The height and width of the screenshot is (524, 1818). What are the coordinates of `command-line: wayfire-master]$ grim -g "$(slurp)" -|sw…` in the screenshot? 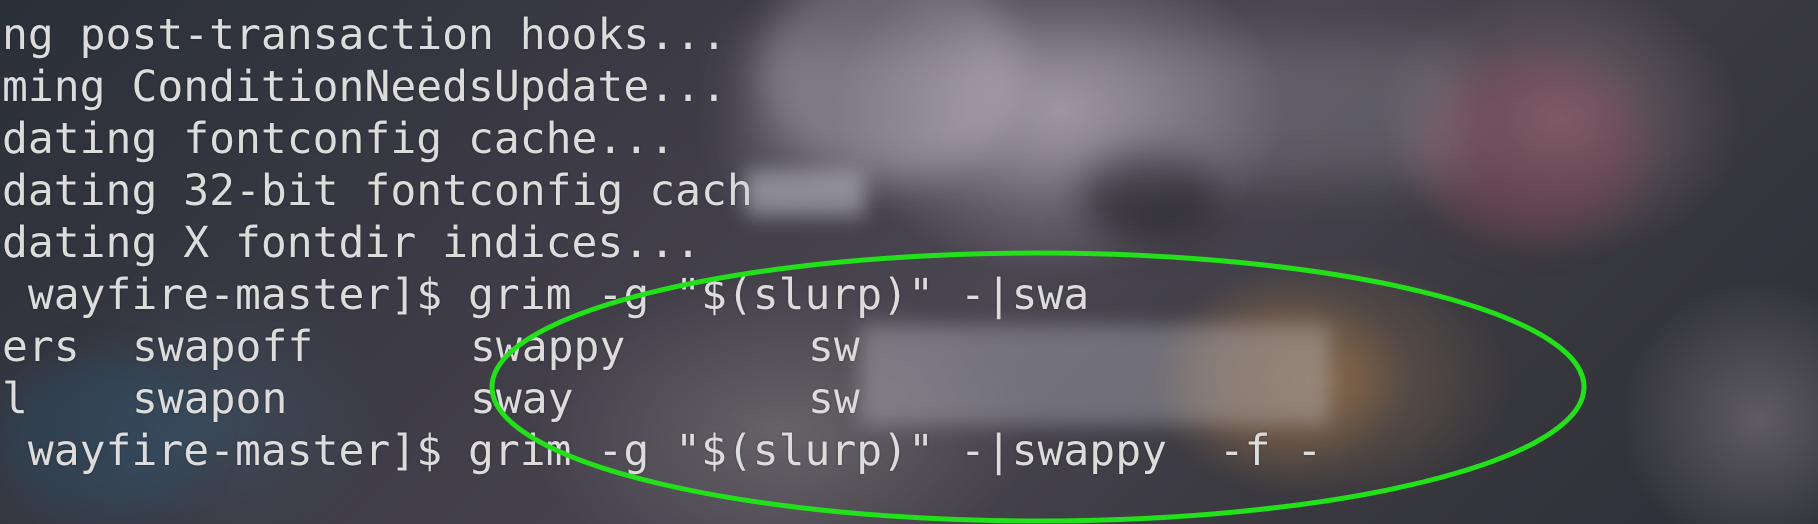 It's located at (662, 451).